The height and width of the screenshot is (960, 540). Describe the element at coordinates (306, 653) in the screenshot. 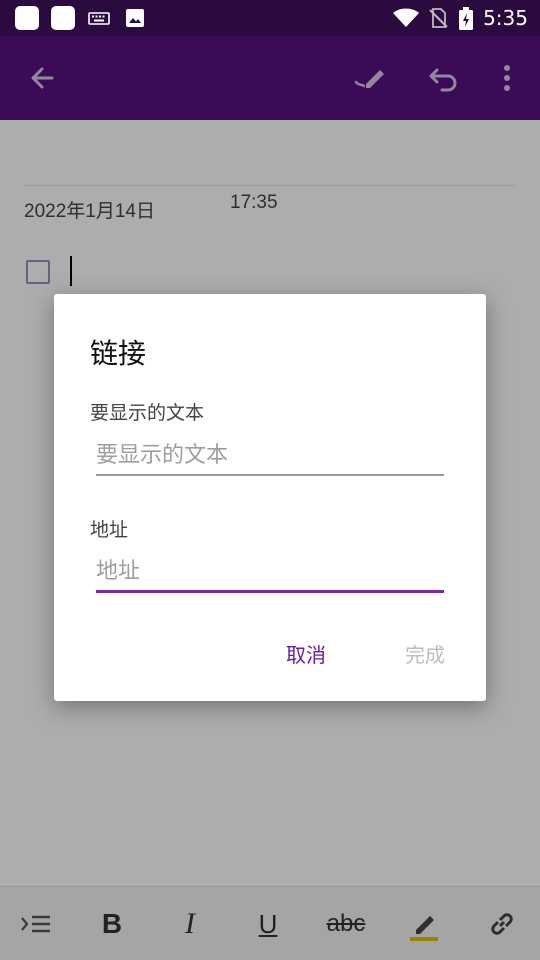

I see `cancel-button: 取消` at that location.